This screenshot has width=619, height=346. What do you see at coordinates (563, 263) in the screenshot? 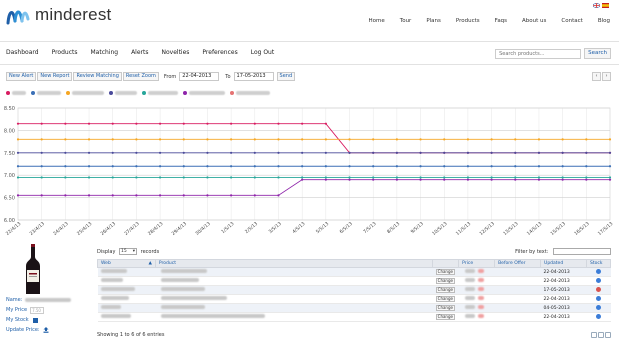
I see `col-updated: Updated` at bounding box center [563, 263].